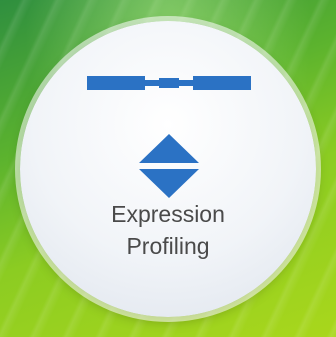 Image resolution: width=336 pixels, height=337 pixels. I want to click on gene-track-icon, so click(169, 83).